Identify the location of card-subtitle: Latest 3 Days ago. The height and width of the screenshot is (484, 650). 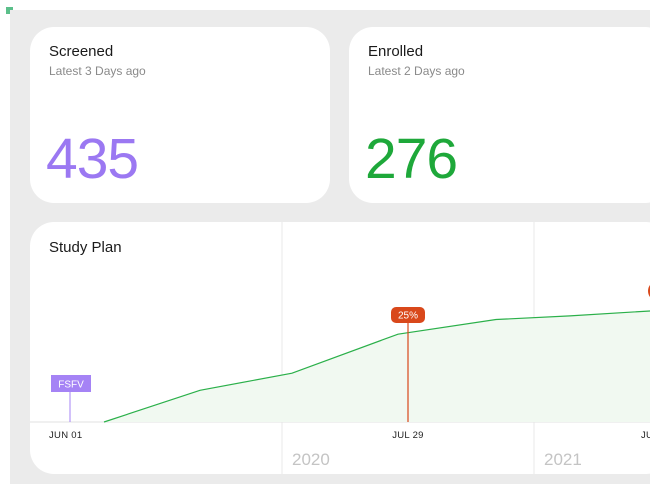
(97, 71).